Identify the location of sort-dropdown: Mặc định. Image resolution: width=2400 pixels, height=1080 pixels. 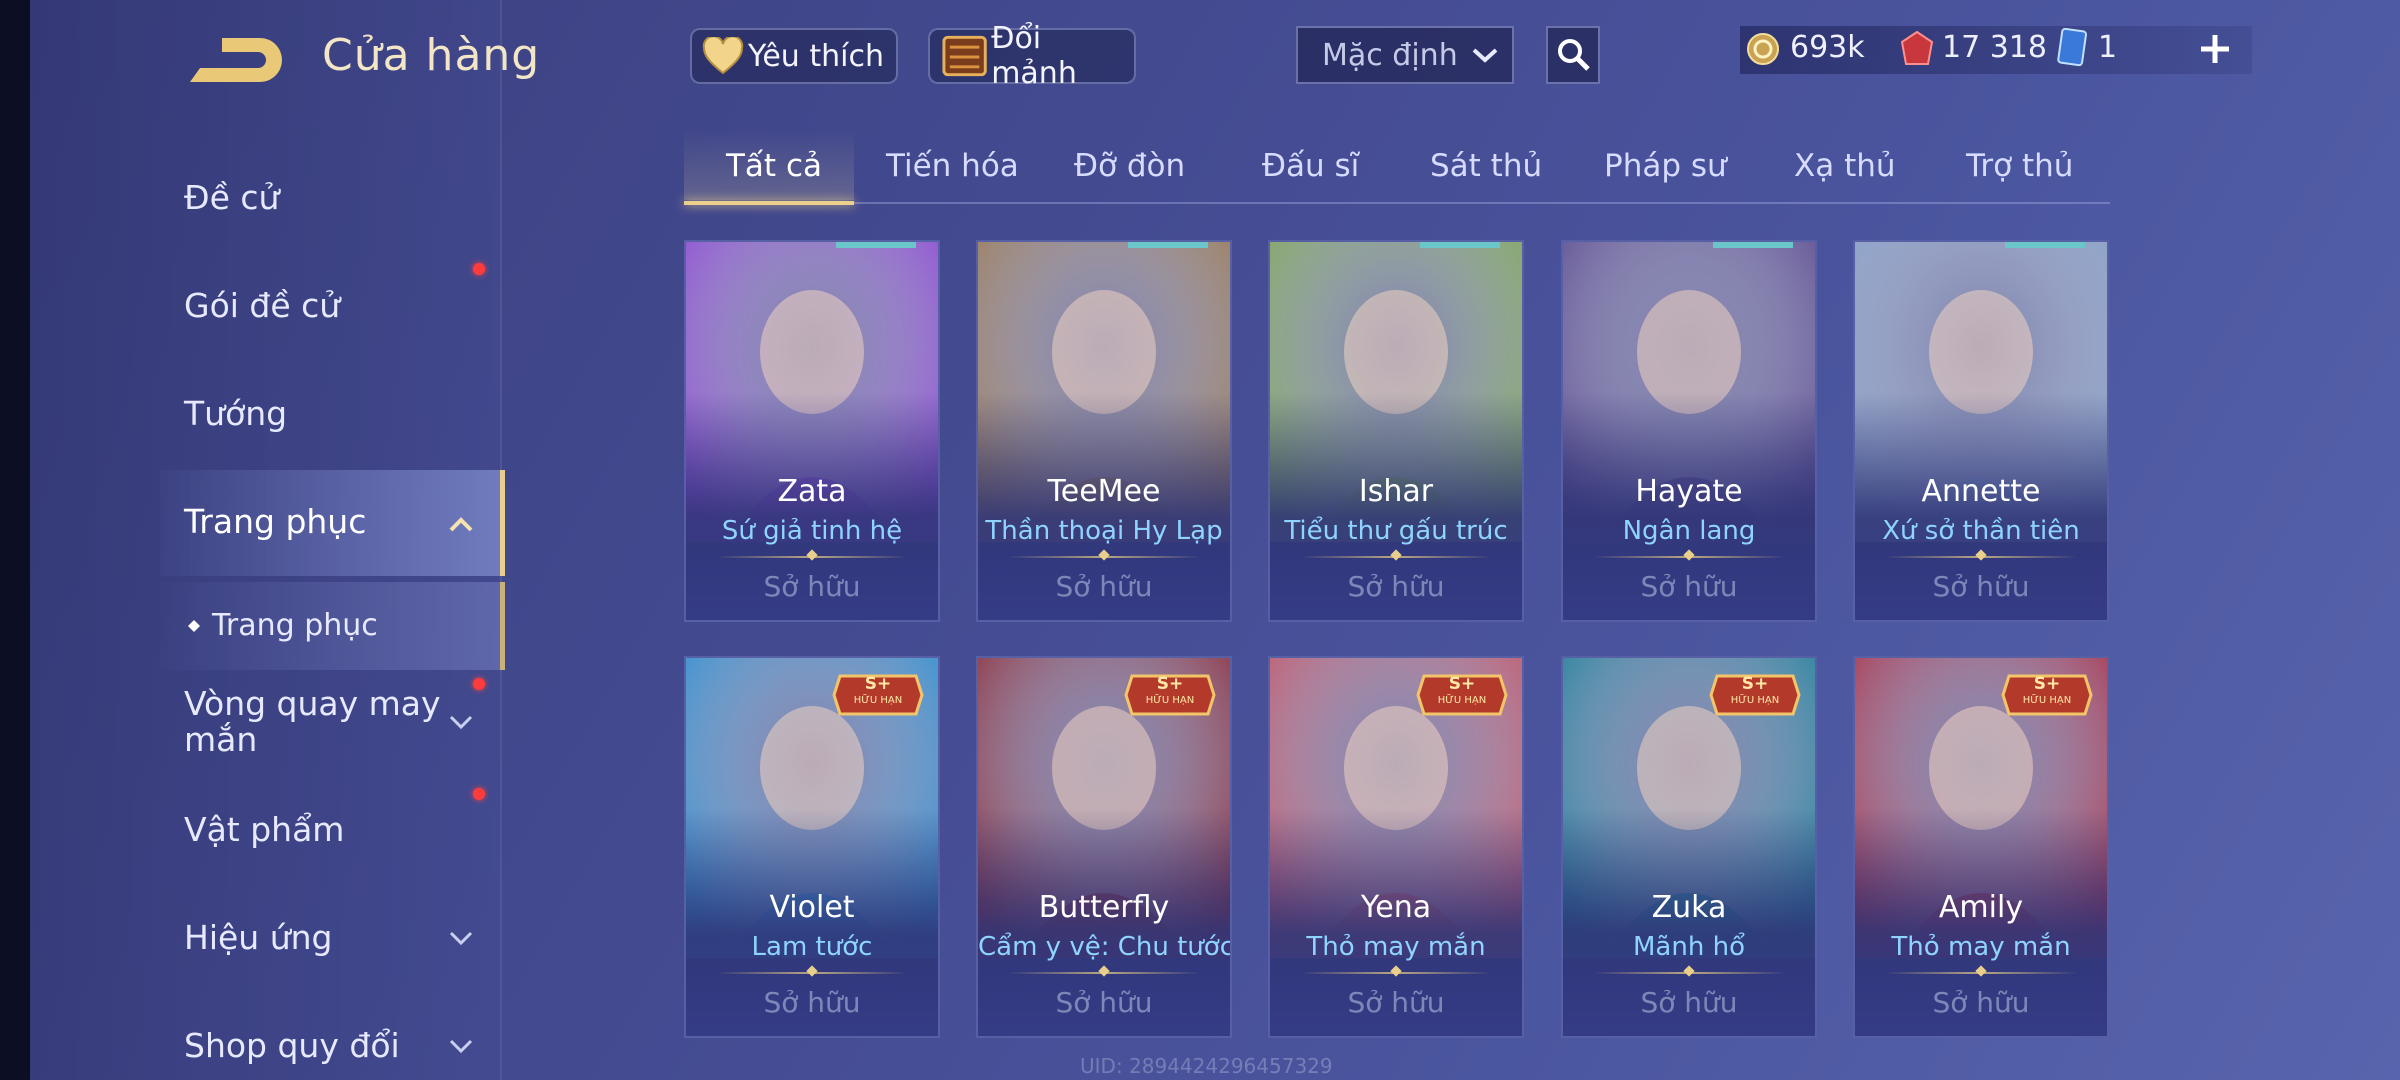
(1405, 55).